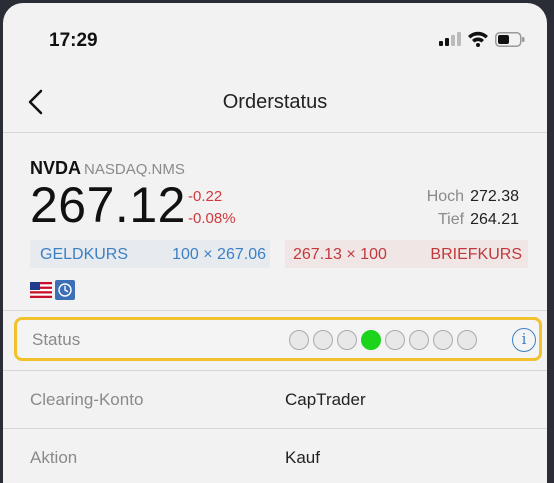 This screenshot has height=483, width=554. What do you see at coordinates (205, 196) in the screenshot?
I see `change-absolute: -0.22` at bounding box center [205, 196].